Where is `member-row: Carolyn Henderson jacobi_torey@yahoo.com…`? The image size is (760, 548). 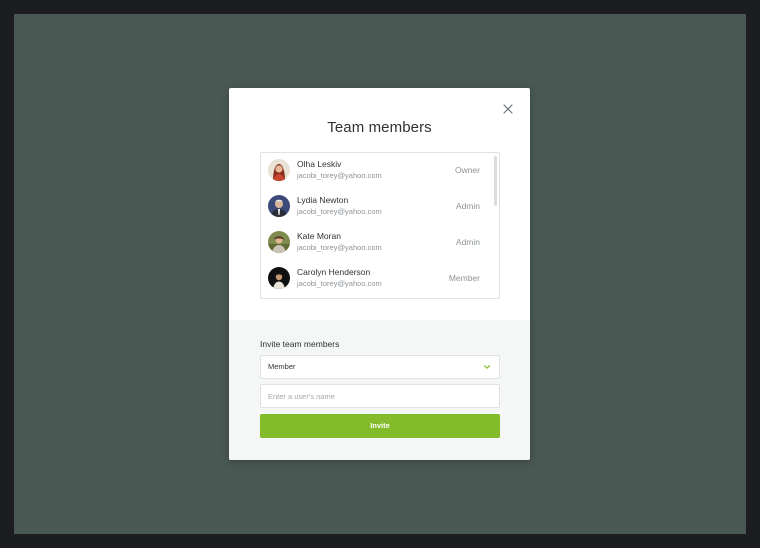 member-row: Carolyn Henderson jacobi_torey@yahoo.com… is located at coordinates (380, 279).